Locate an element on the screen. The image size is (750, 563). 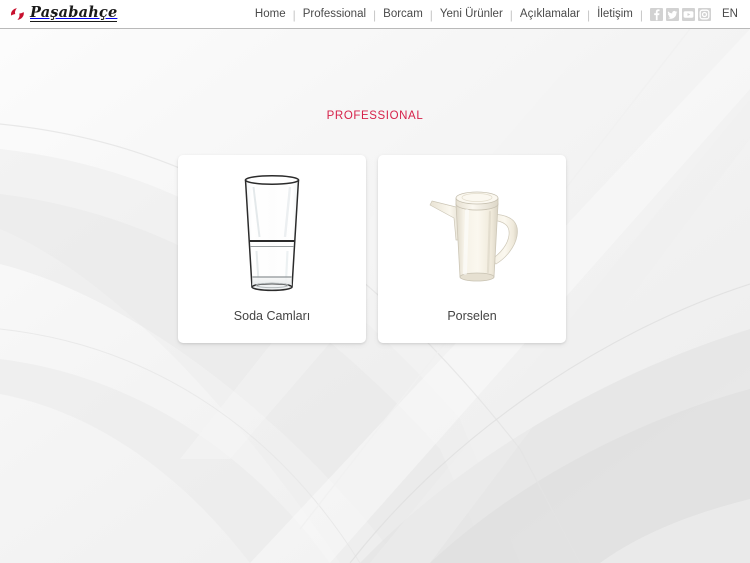
nav-item-professional: Professional is located at coordinates (334, 14).